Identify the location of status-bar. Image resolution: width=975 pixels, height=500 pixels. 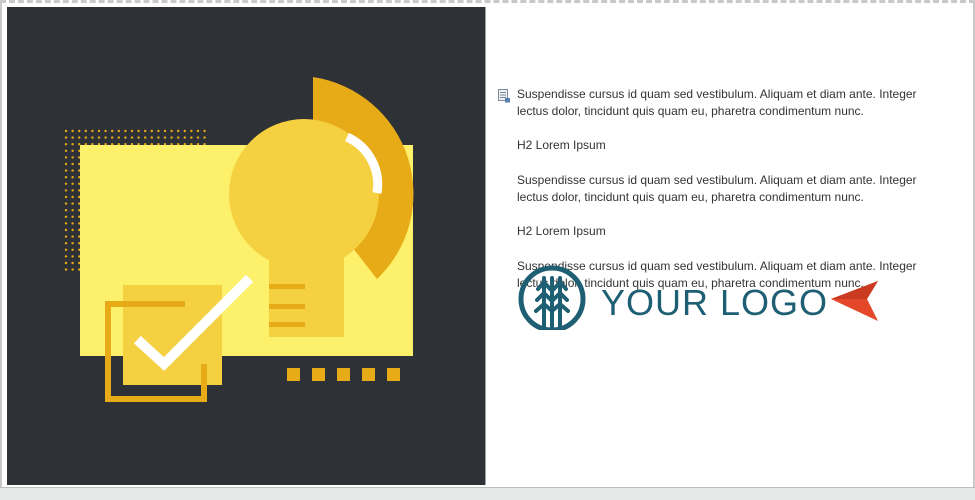
(487, 493).